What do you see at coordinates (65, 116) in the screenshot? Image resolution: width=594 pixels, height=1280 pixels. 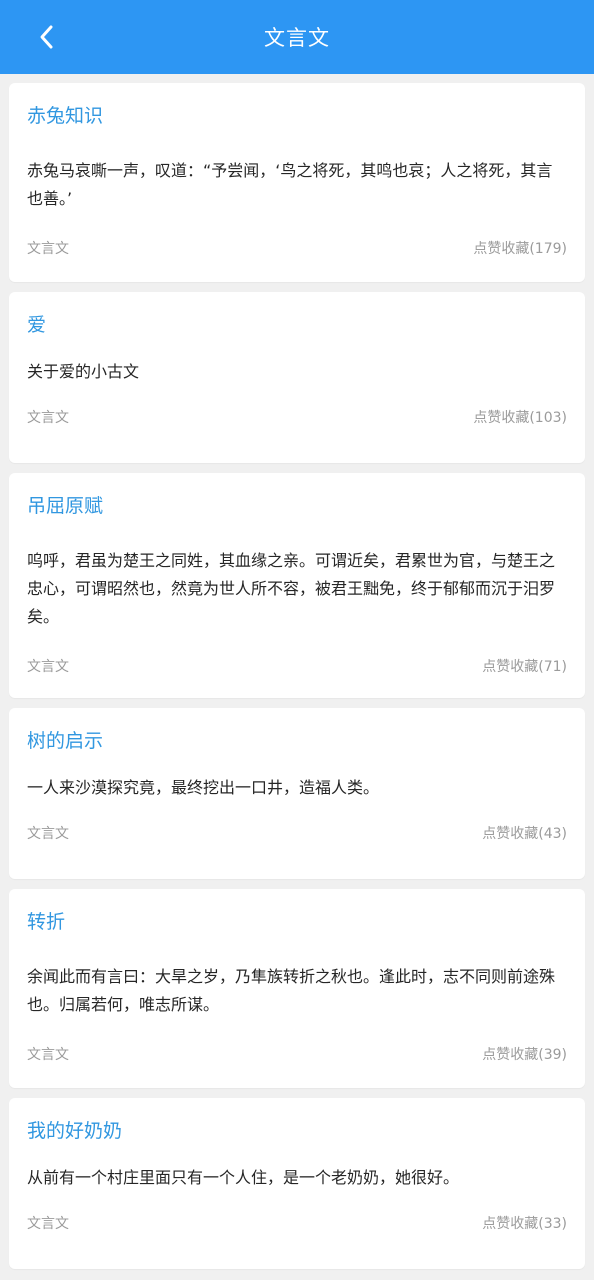 I see `article-title: 赤兔知识` at bounding box center [65, 116].